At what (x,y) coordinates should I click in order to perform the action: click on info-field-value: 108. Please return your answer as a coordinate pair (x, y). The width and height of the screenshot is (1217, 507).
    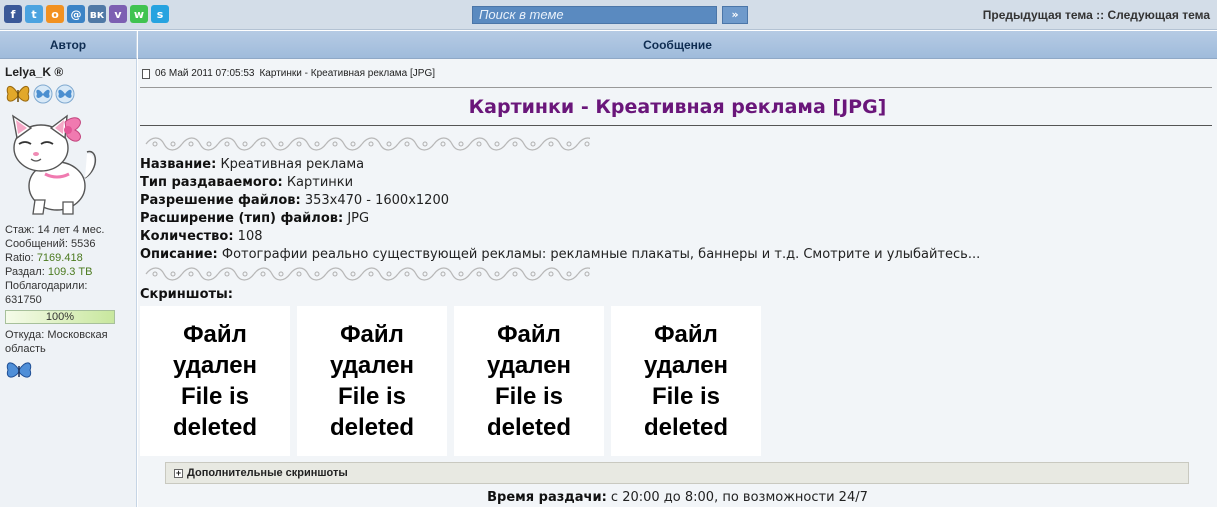
    Looking at the image, I should click on (250, 236).